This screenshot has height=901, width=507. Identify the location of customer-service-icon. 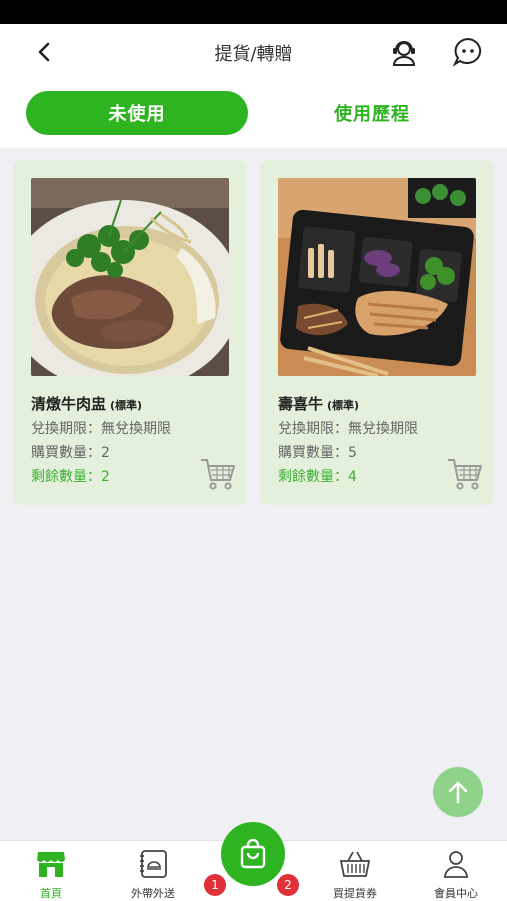
(404, 52).